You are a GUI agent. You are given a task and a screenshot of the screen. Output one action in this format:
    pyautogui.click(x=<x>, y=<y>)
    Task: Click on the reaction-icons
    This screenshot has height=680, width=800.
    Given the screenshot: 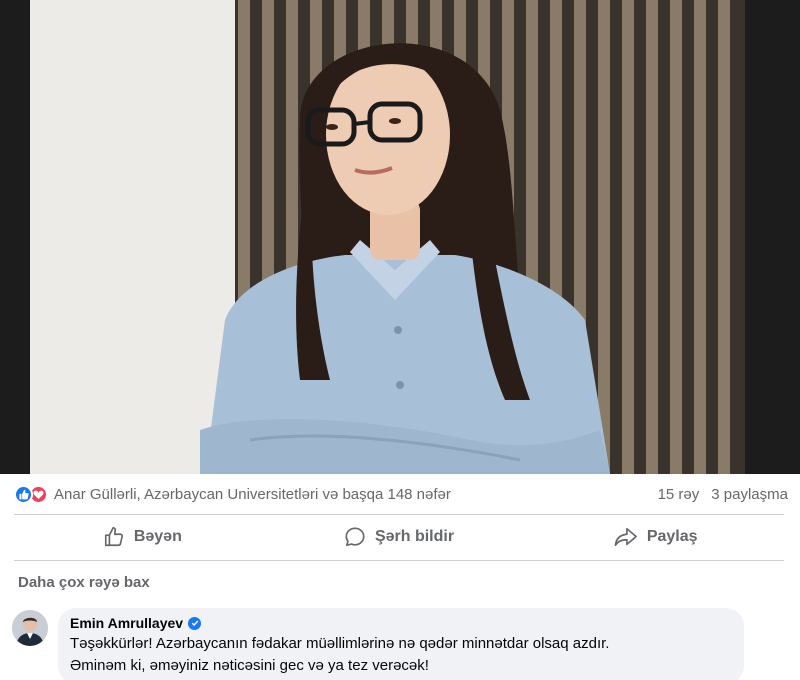 What is the action you would take?
    pyautogui.click(x=31, y=494)
    